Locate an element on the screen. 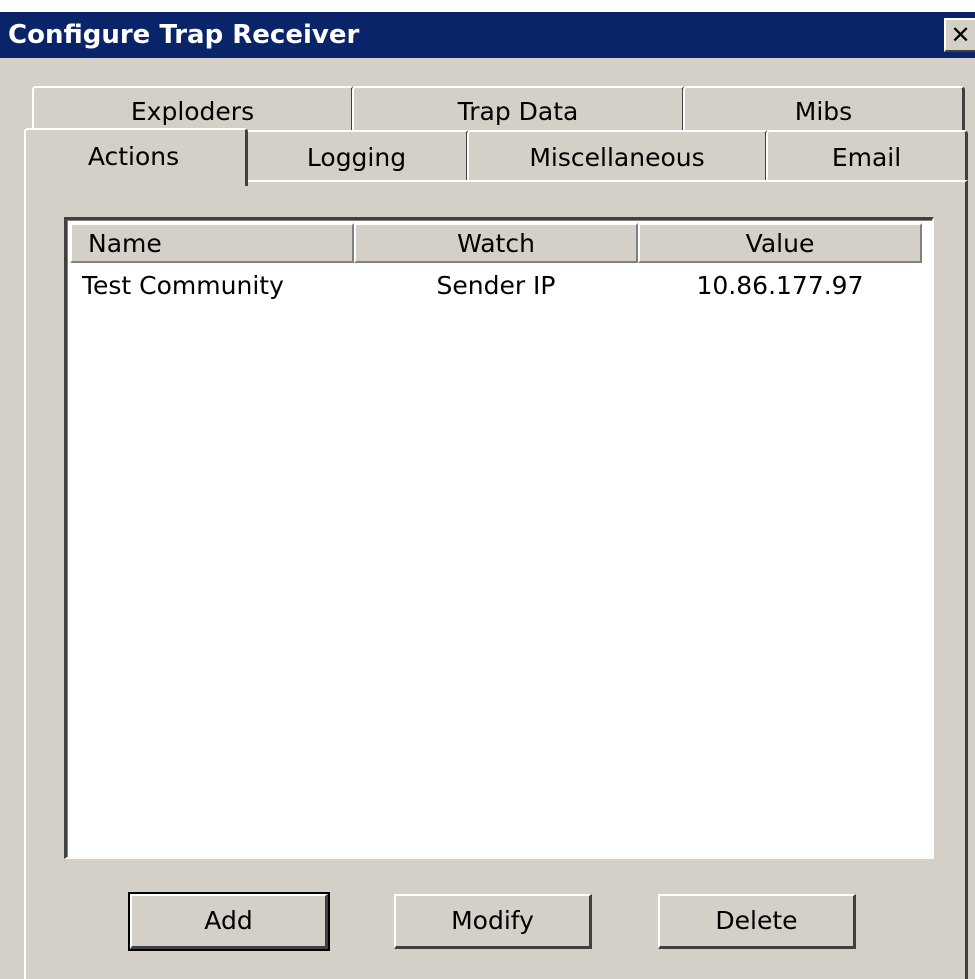  column-header-label: Value is located at coordinates (780, 243).